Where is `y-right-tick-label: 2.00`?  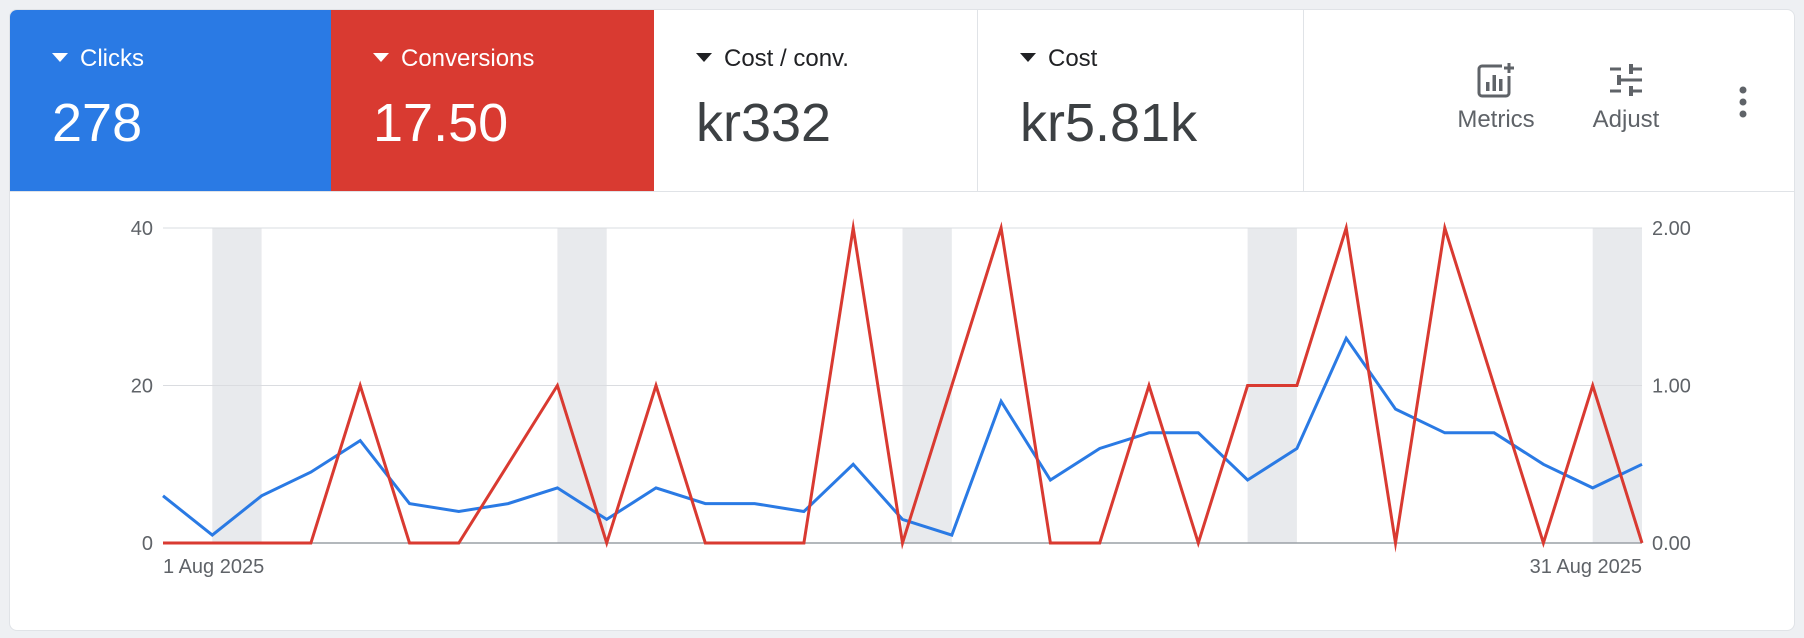 y-right-tick-label: 2.00 is located at coordinates (1671, 229).